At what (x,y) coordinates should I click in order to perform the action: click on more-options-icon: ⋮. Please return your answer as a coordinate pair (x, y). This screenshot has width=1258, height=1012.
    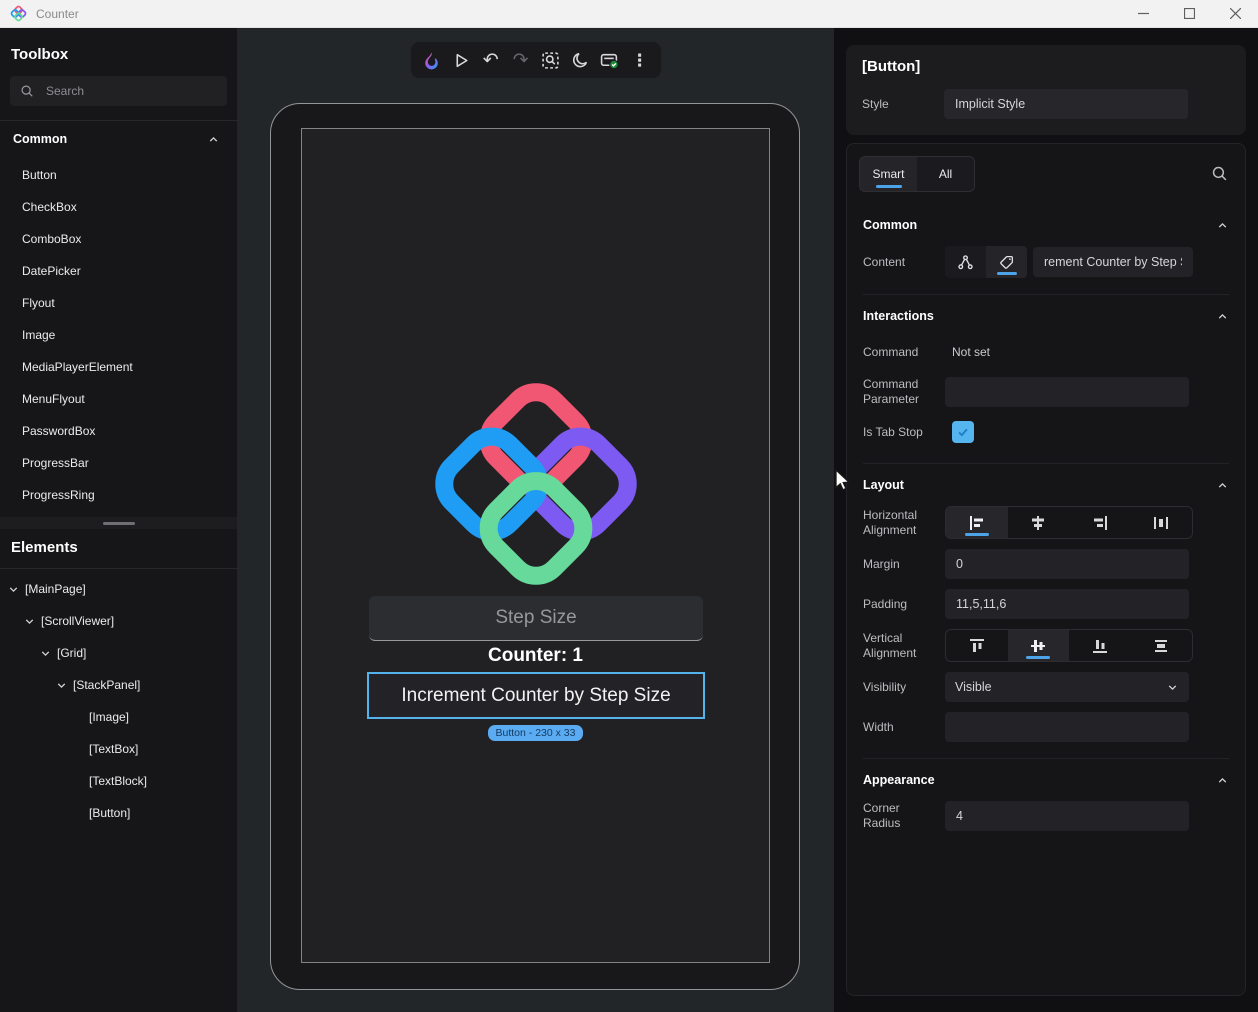
    Looking at the image, I should click on (640, 60).